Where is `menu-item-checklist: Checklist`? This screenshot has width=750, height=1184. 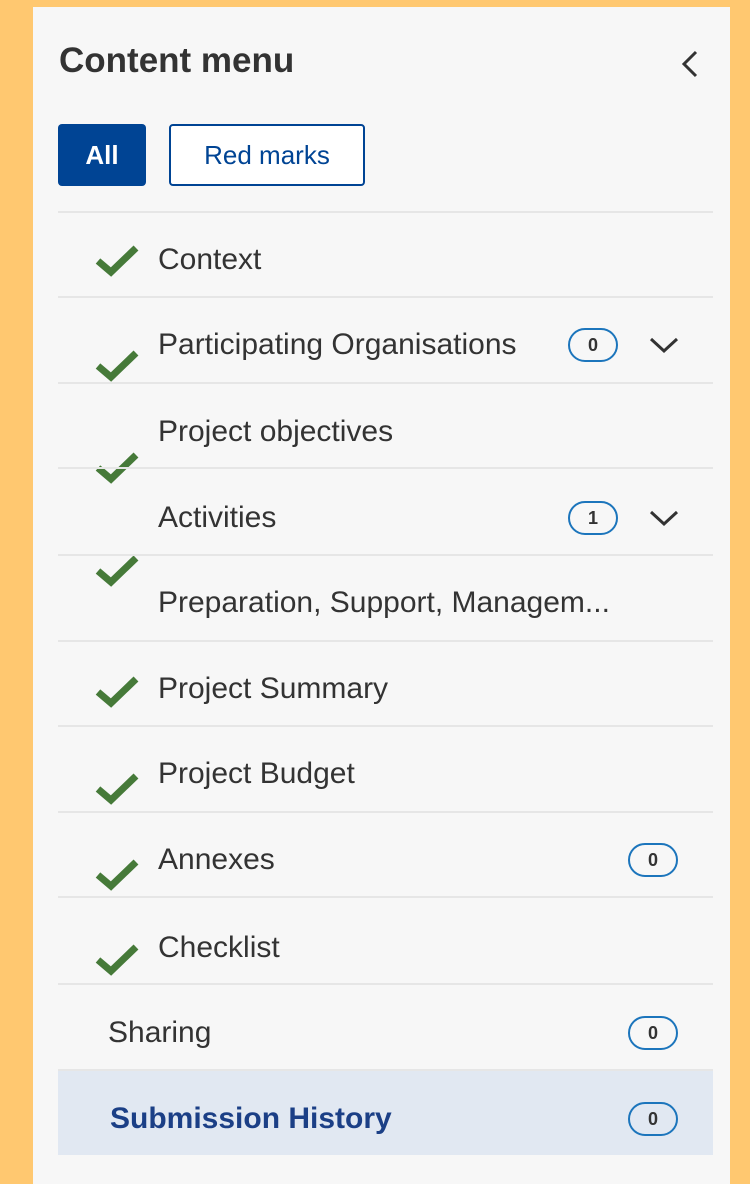 menu-item-checklist: Checklist is located at coordinates (385, 939).